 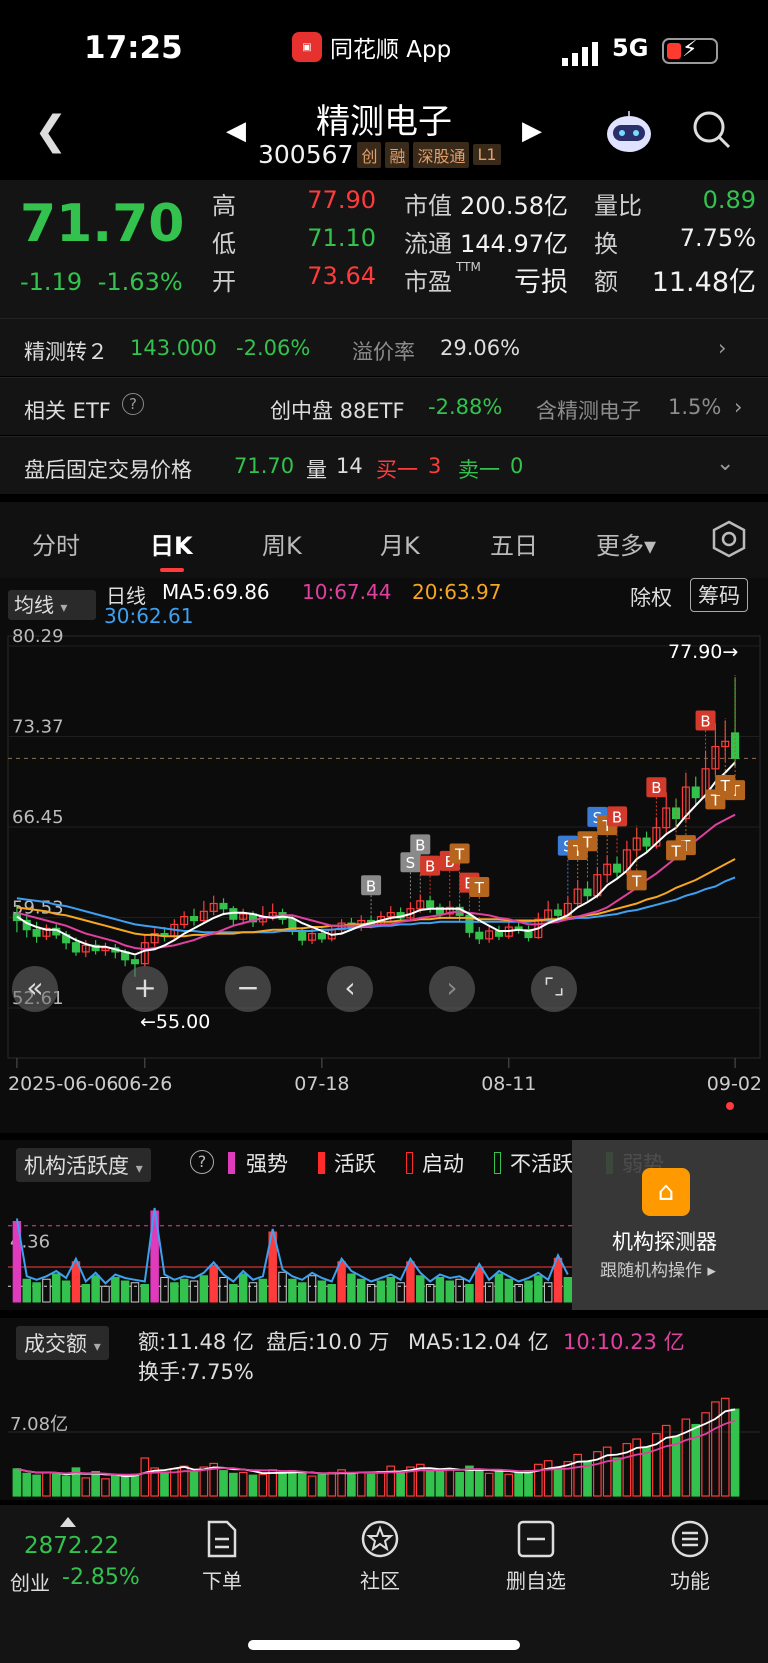 What do you see at coordinates (35, 989) in the screenshot?
I see `rewind-button: «` at bounding box center [35, 989].